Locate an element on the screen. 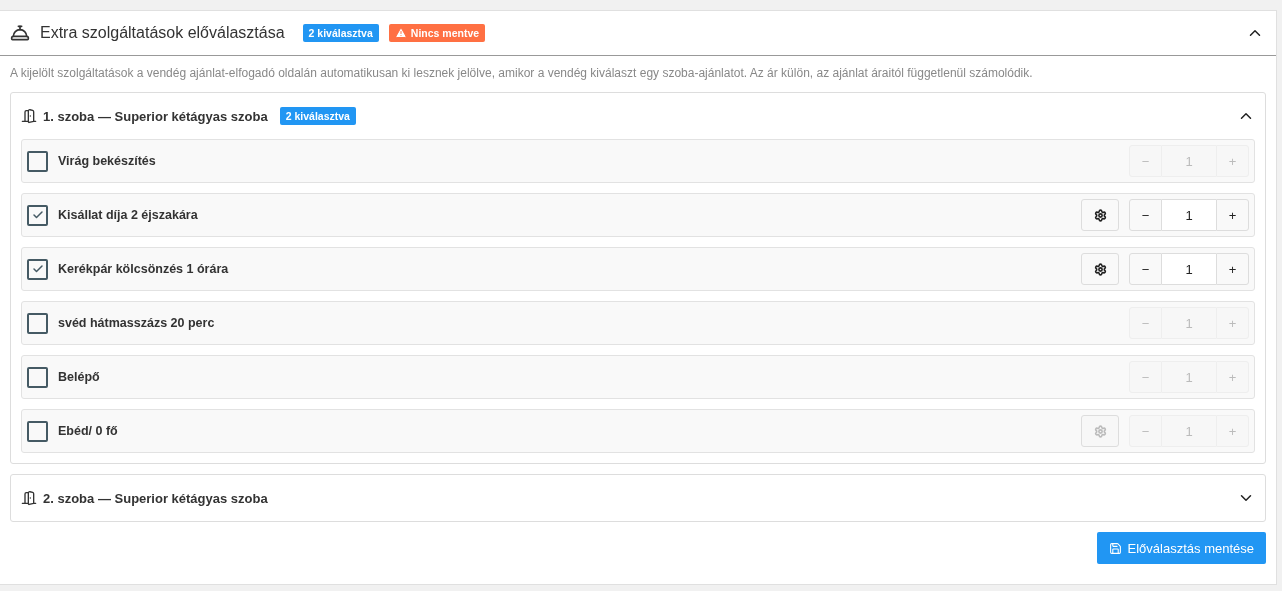 The image size is (1282, 591). service-name: Belépő is located at coordinates (79, 377).